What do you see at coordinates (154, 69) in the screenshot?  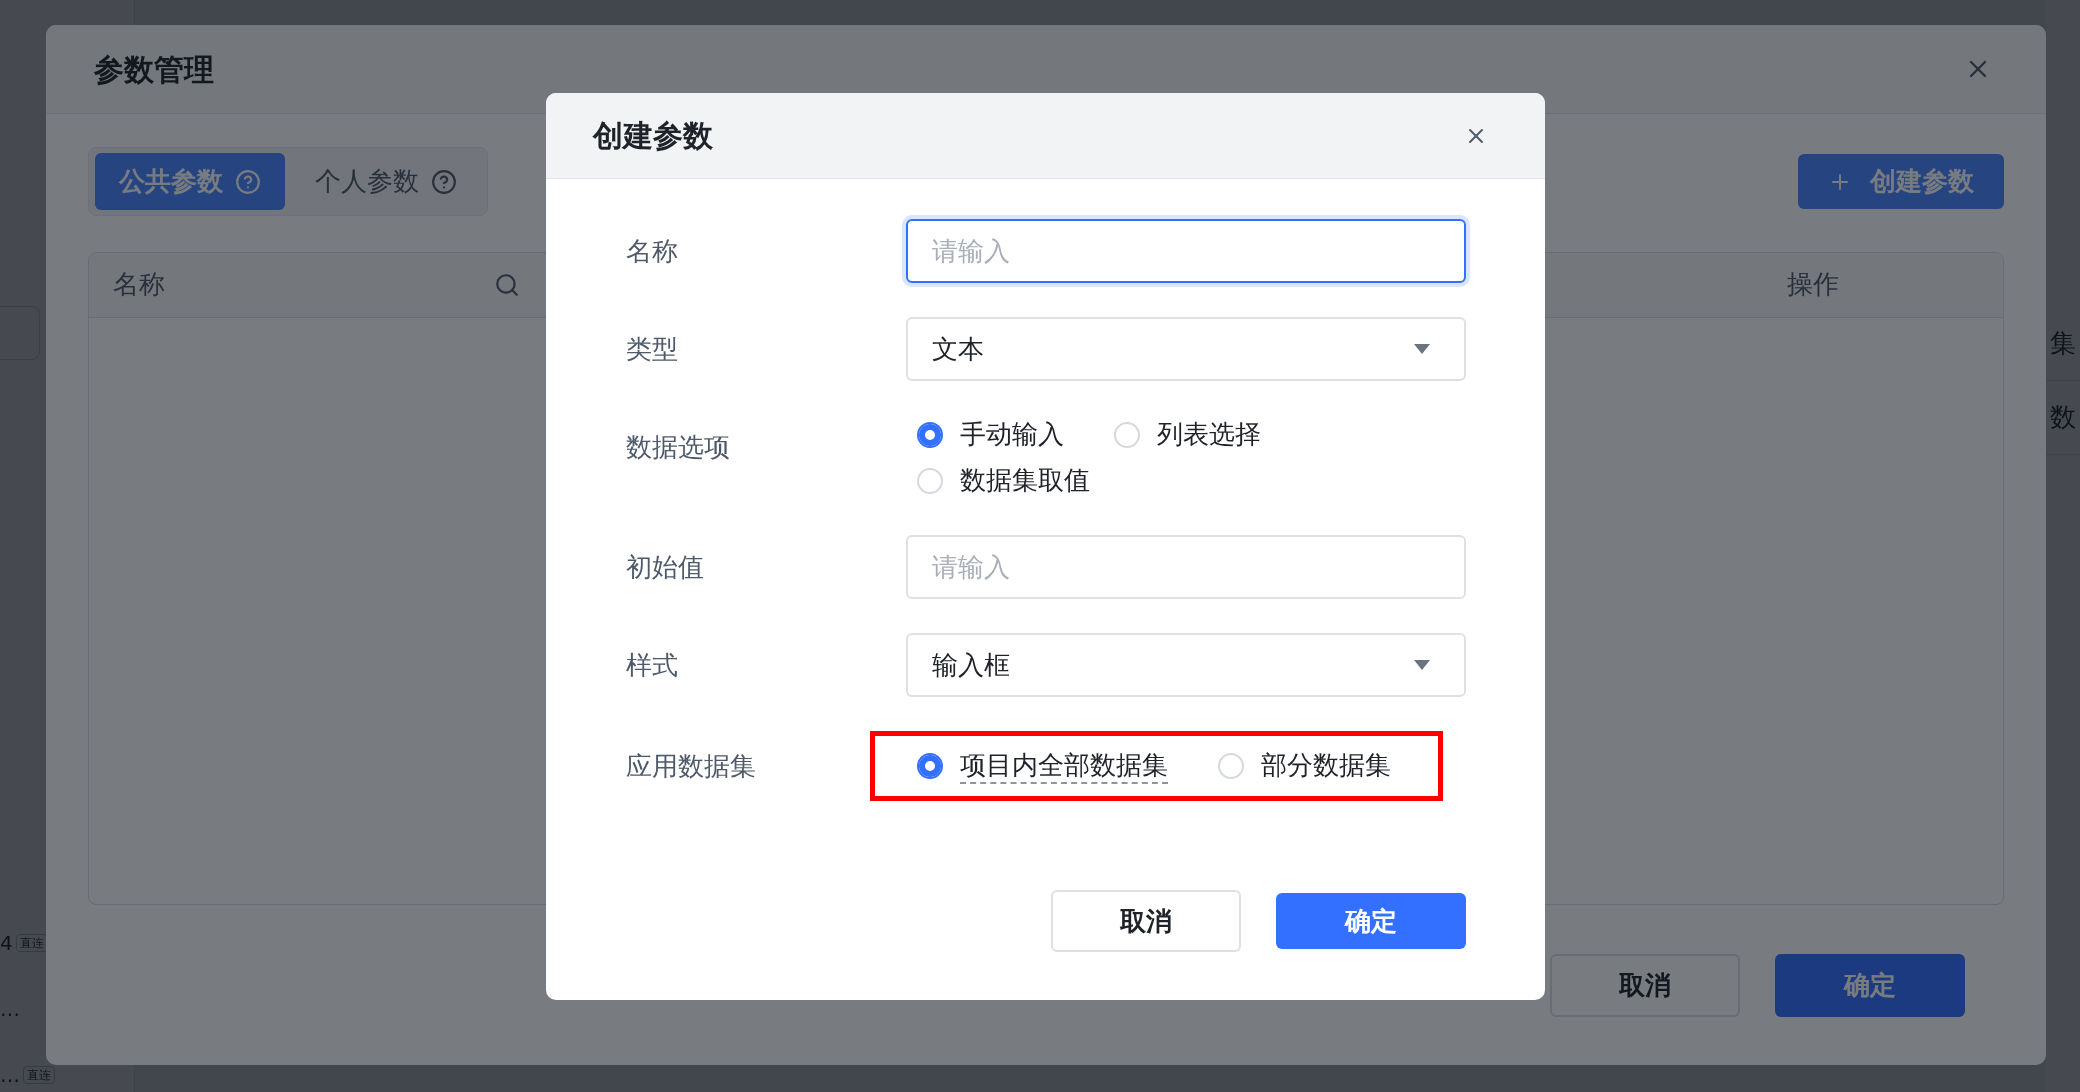 I see `dialog-title: 参数管理` at bounding box center [154, 69].